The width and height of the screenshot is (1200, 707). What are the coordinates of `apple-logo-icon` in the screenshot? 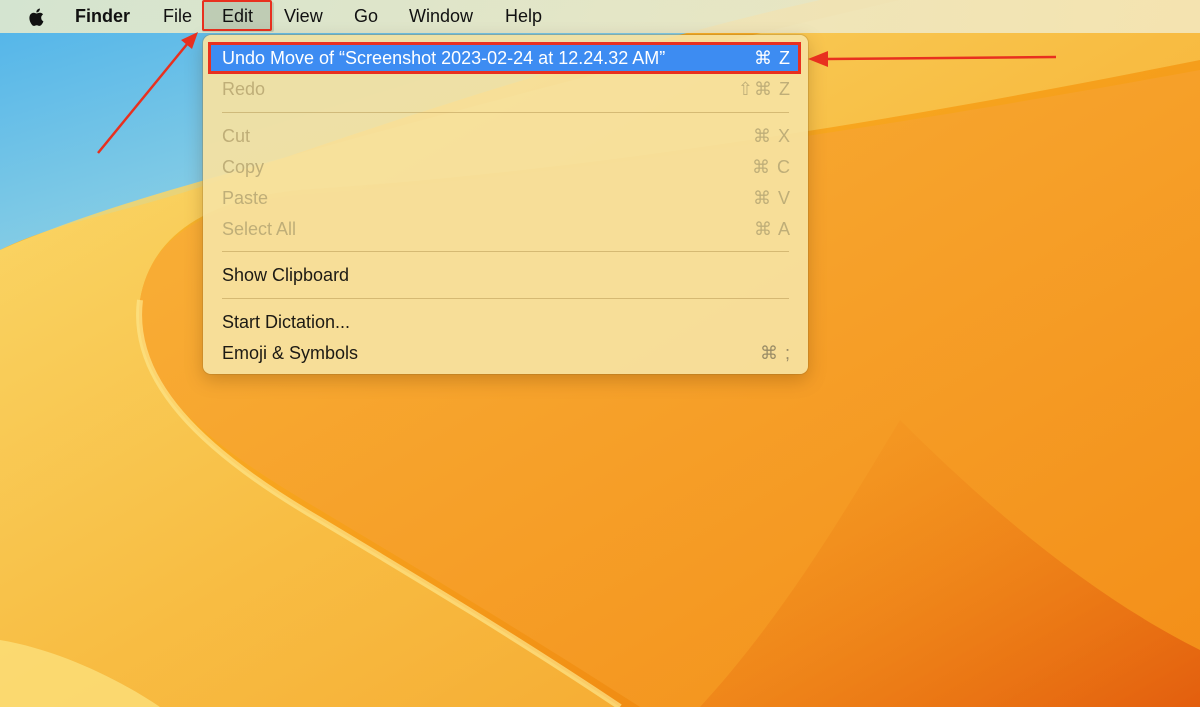 It's located at (37, 17).